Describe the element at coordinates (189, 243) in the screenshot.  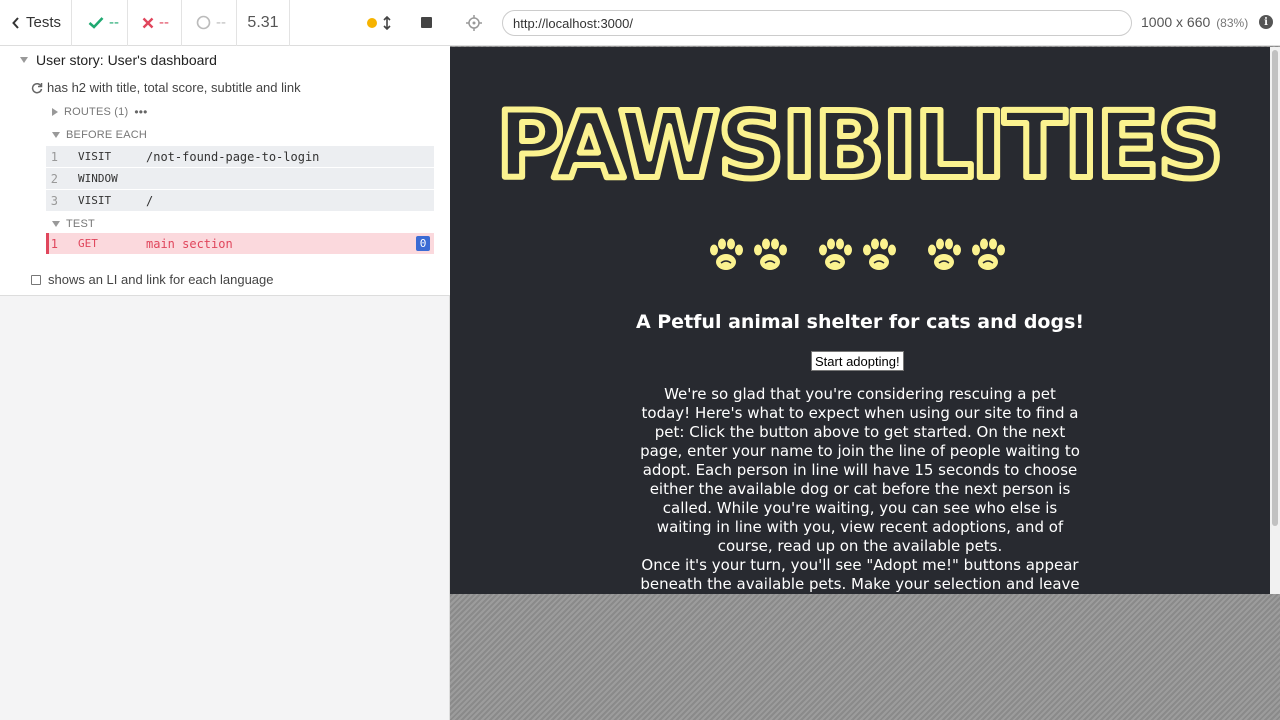
I see `command-message: main section` at that location.